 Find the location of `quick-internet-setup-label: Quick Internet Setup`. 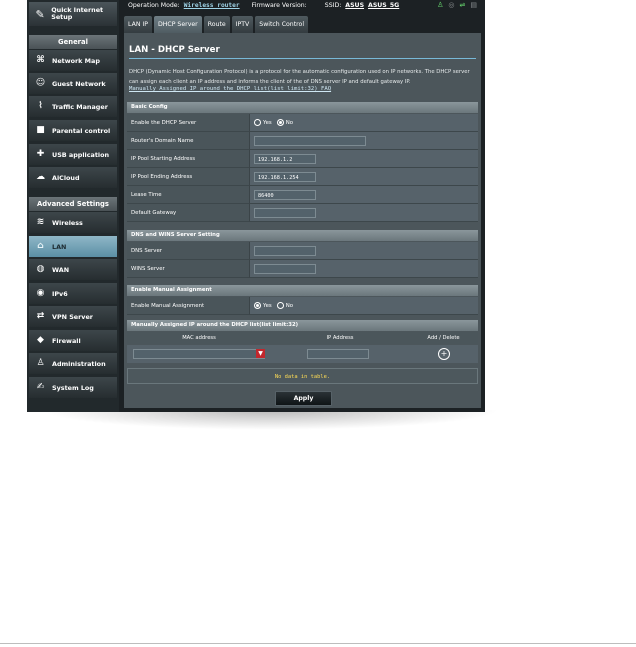

quick-internet-setup-label: Quick Internet Setup is located at coordinates (77, 13).